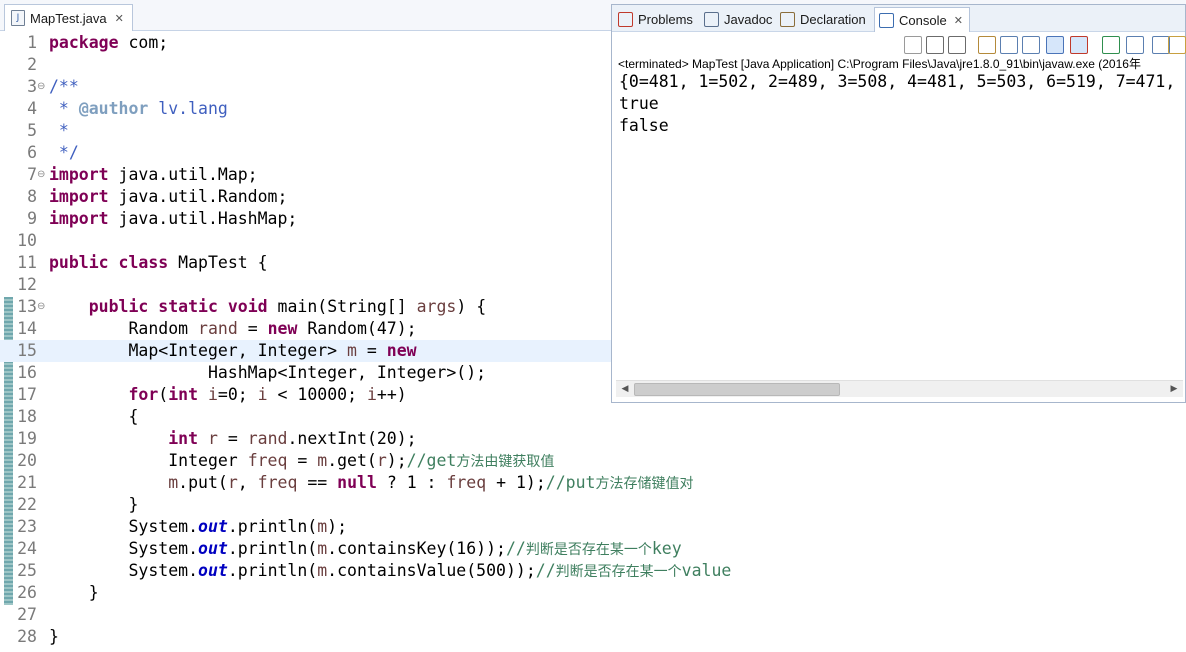 This screenshot has width=1186, height=652. I want to click on code-token: java.util.HashMap;, so click(203, 218).